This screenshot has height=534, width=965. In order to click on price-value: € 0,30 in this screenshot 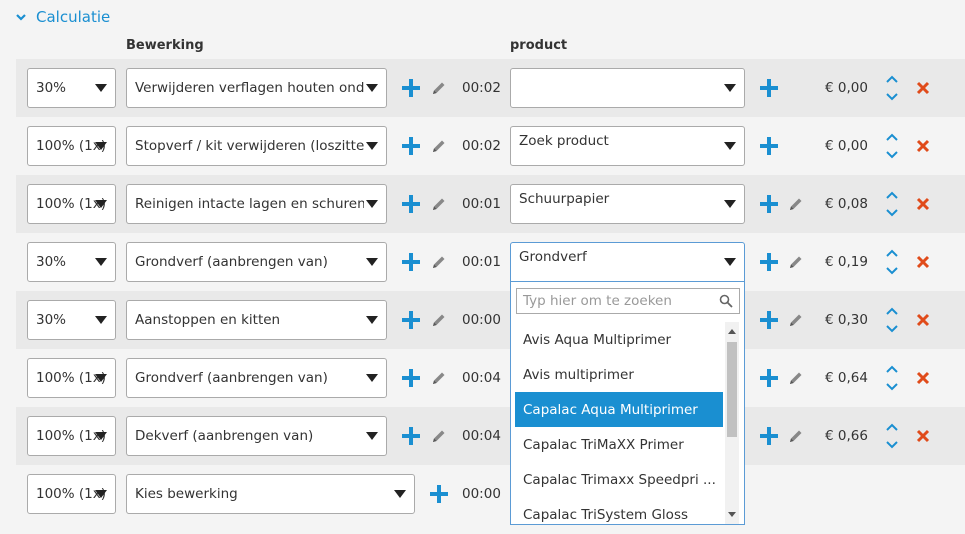, I will do `click(846, 320)`.